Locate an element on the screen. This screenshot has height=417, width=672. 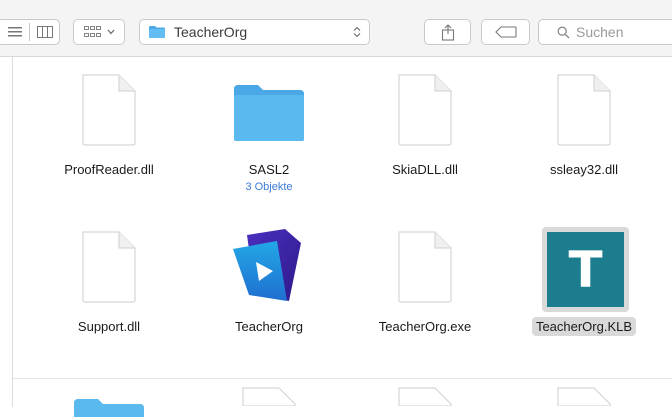
file-item-selected: T TeacherOrg.KLB is located at coordinates (584, 289).